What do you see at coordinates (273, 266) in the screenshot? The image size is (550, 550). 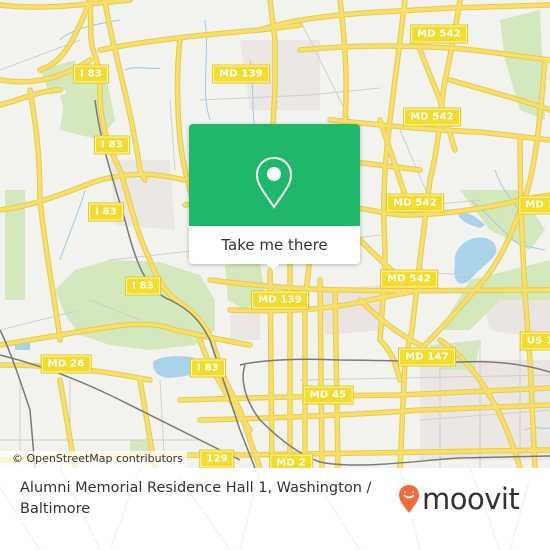 I see `popup-pointer` at bounding box center [273, 266].